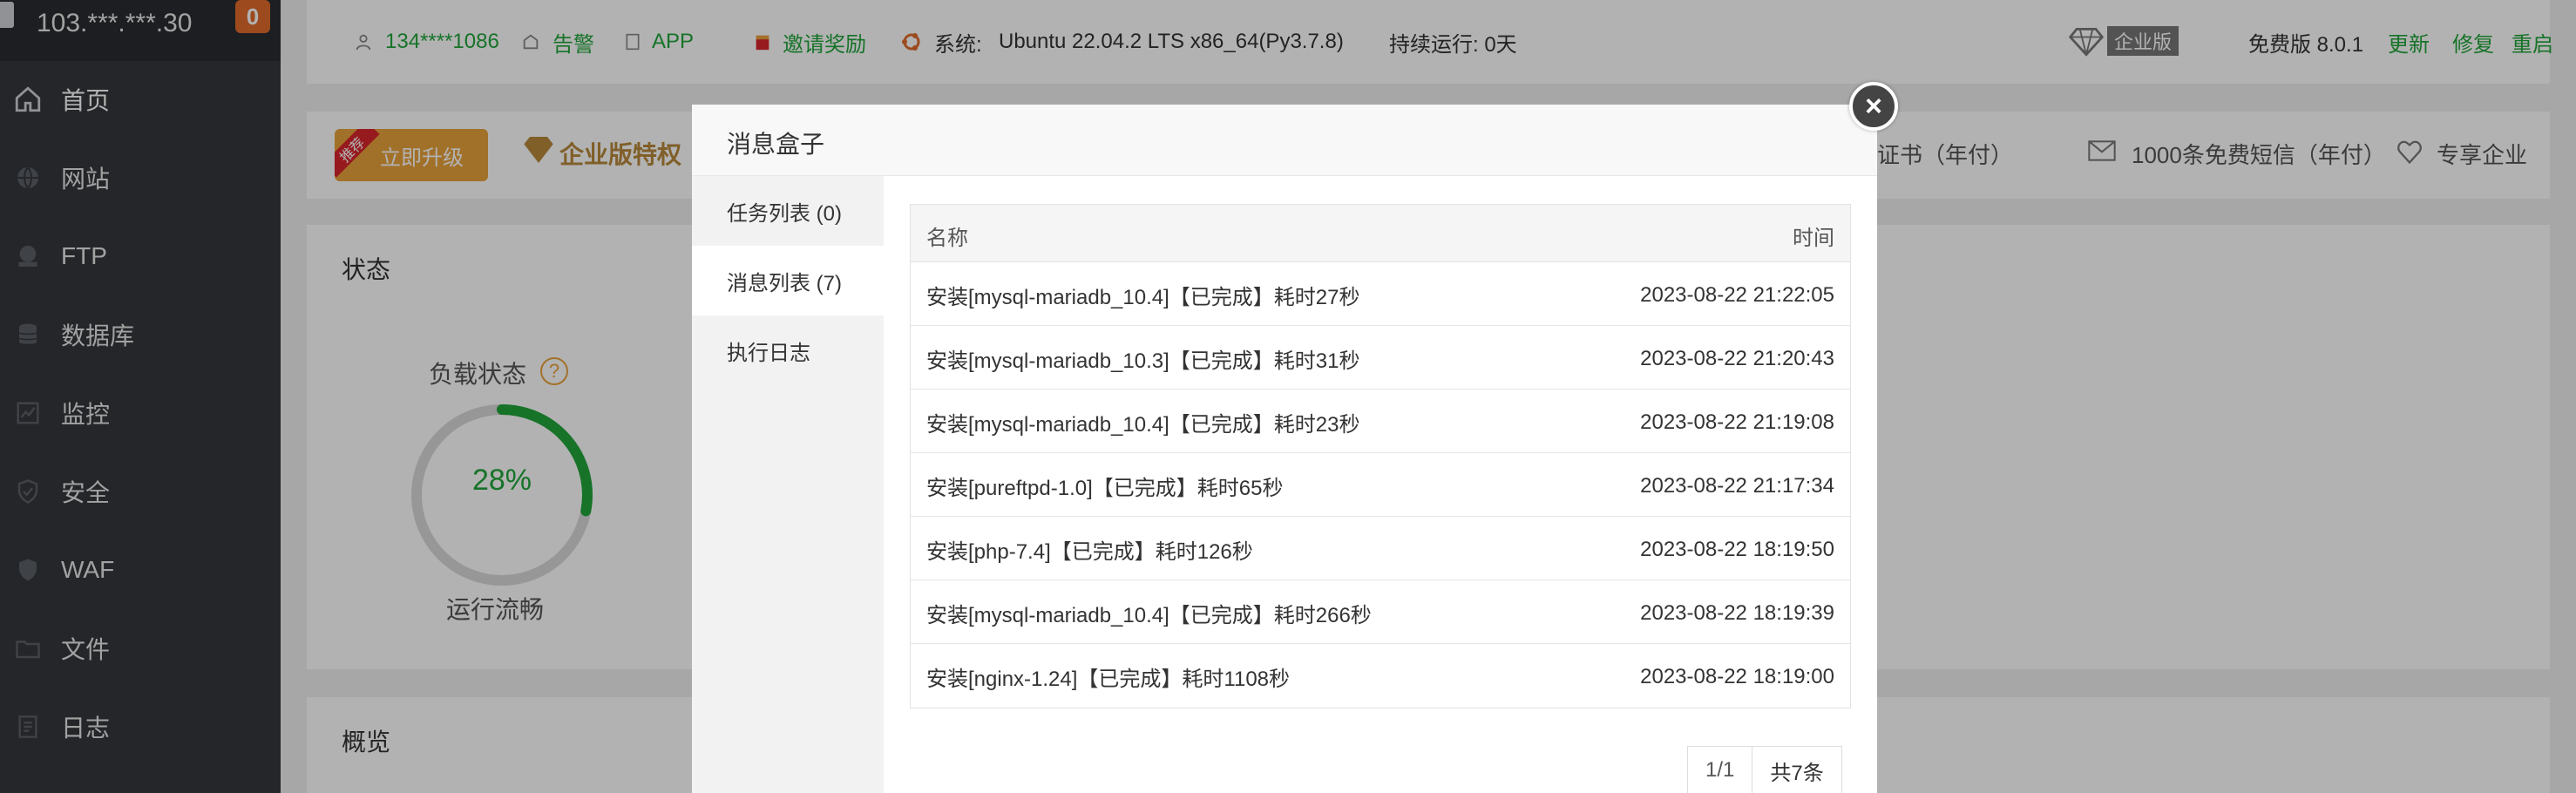  I want to click on tab-label: 执行日志, so click(769, 353).